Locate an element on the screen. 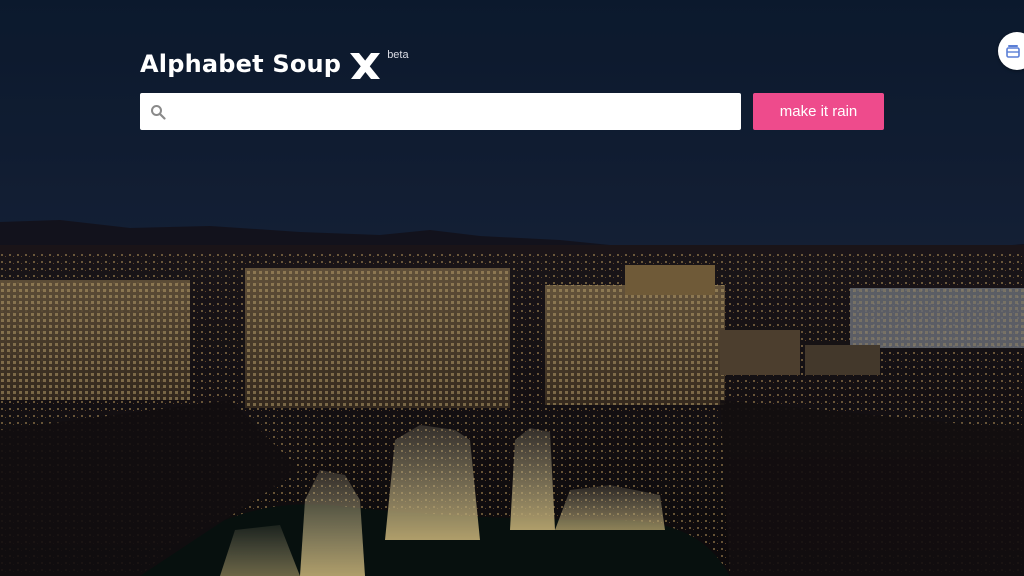  search-icon is located at coordinates (158, 112).